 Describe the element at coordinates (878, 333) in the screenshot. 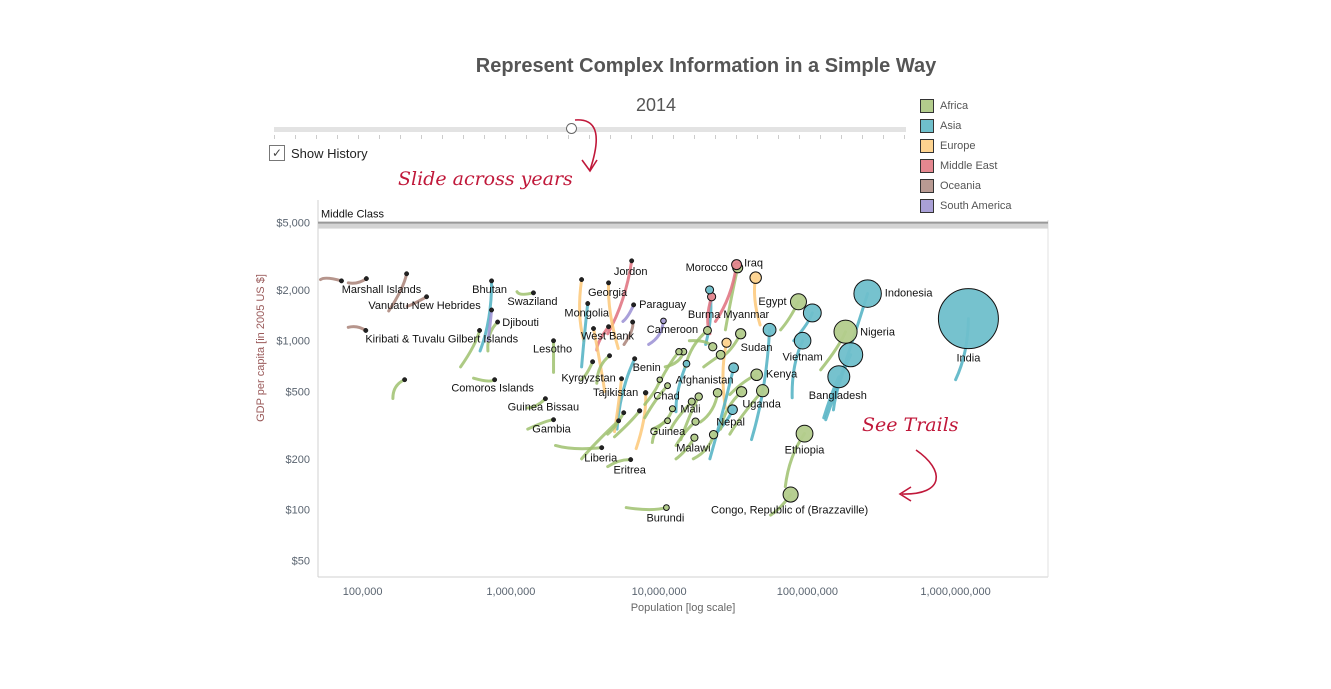

I see `country-label: Nigeria` at that location.